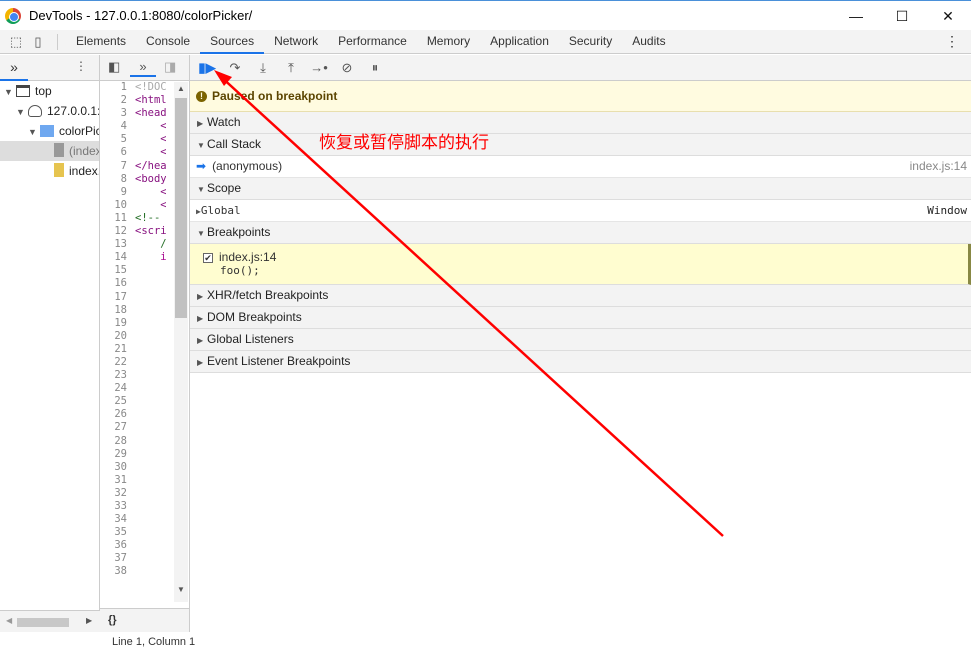 Image resolution: width=971 pixels, height=653 pixels. What do you see at coordinates (49, 91) in the screenshot?
I see `tree-item-top: ▼ top` at bounding box center [49, 91].